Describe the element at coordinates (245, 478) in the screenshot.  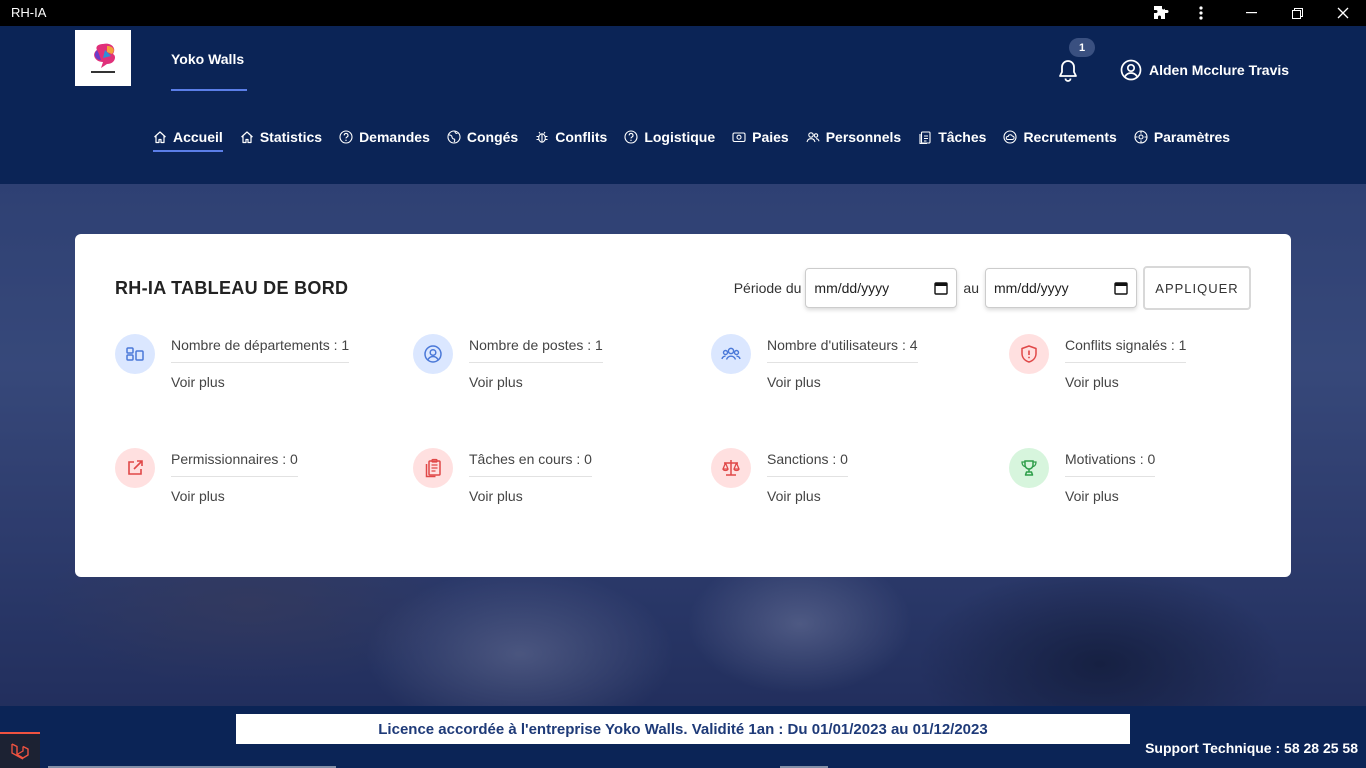
I see `stat-permissionnaires: Permissionnaires : 0 Voir plus` at that location.